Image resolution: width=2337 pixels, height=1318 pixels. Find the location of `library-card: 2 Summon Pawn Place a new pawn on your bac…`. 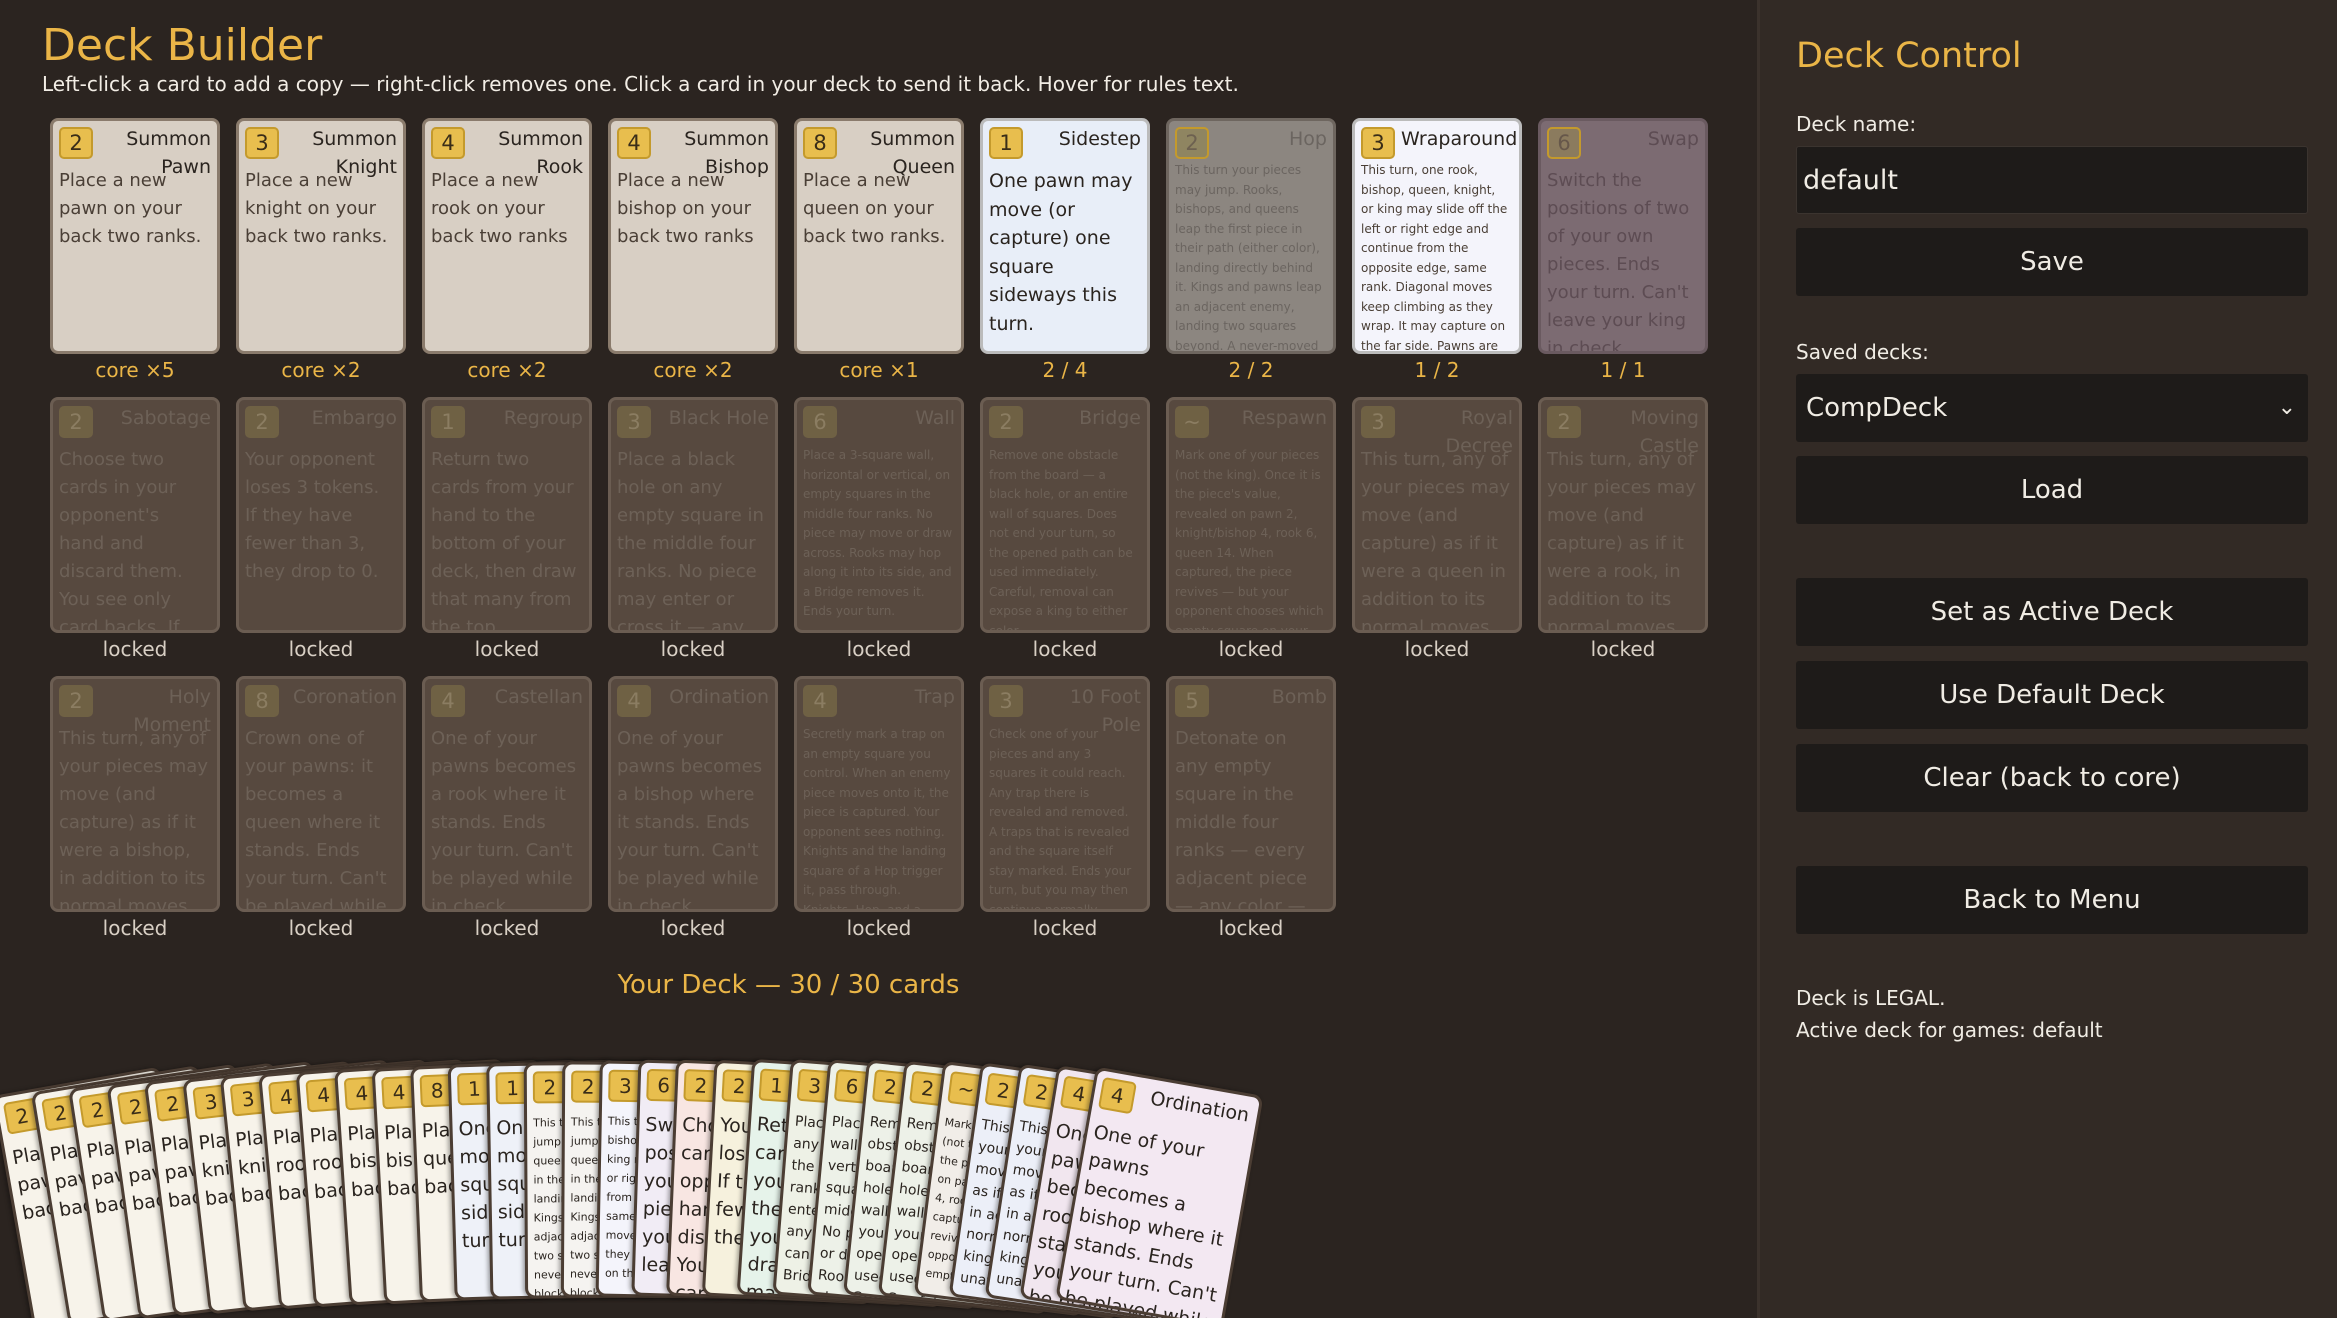

library-card: 2 Summon Pawn Place a new pawn on your bac… is located at coordinates (135, 236).